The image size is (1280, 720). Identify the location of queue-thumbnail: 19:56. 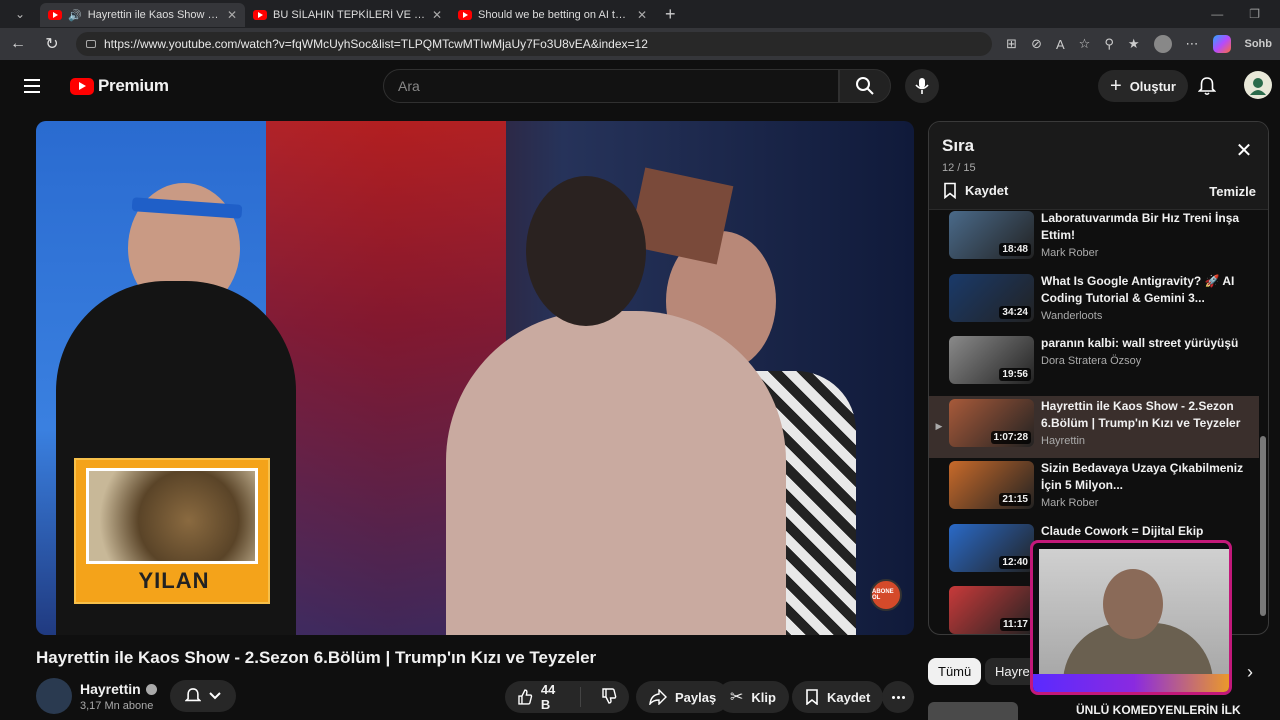
(991, 360).